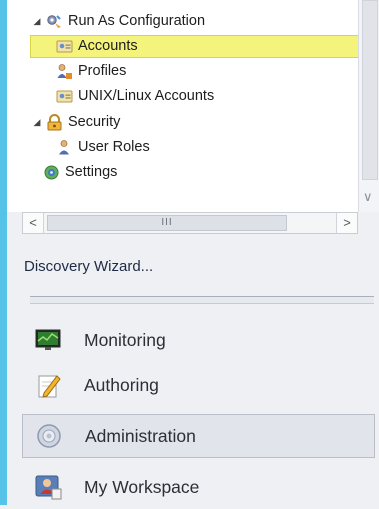  I want to click on profile-person-icon, so click(64, 71).